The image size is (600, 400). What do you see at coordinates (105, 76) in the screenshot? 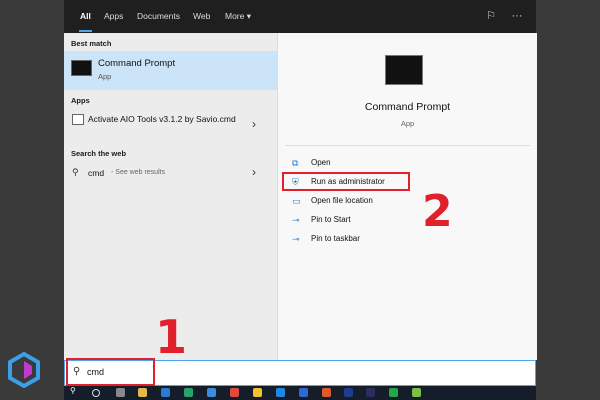
I see `best-match-subtitle: App` at bounding box center [105, 76].